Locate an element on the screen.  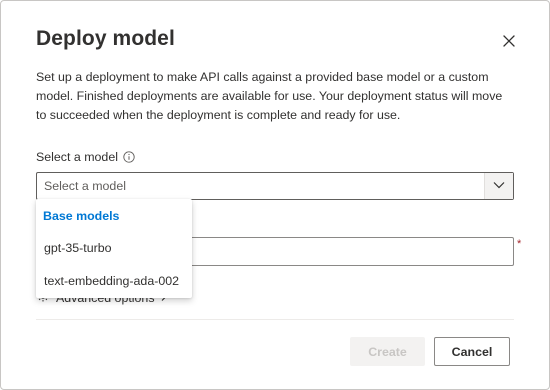
cancel-button: Cancel is located at coordinates (472, 351).